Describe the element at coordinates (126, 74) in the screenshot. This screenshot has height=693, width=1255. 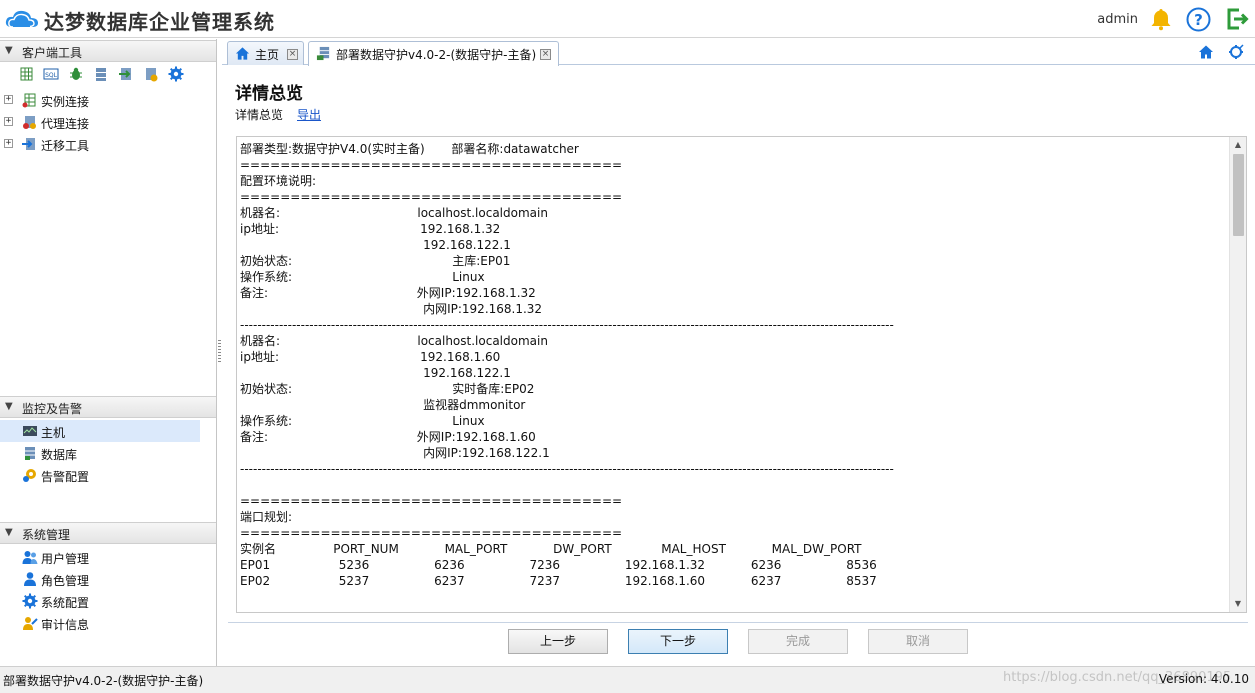
I see `transfer-icon` at that location.